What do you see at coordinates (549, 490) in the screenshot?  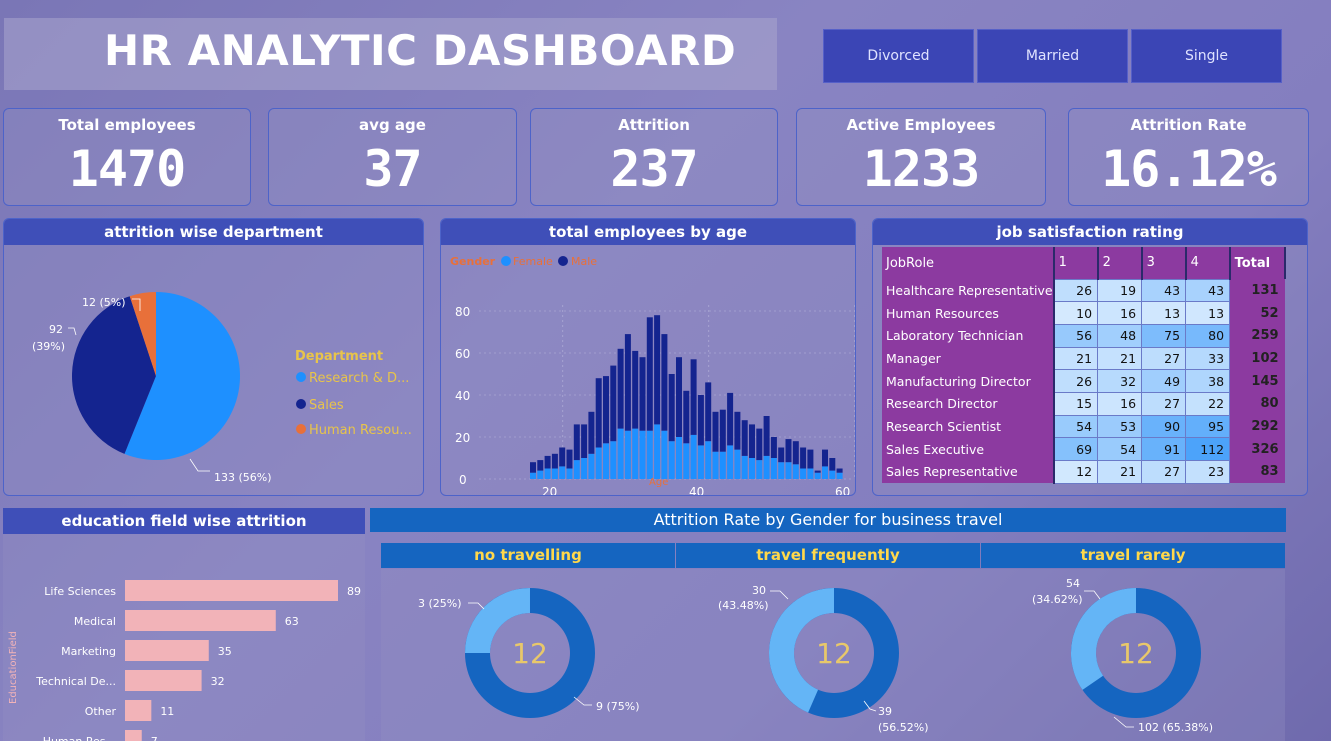 I see `x-tick: 20` at bounding box center [549, 490].